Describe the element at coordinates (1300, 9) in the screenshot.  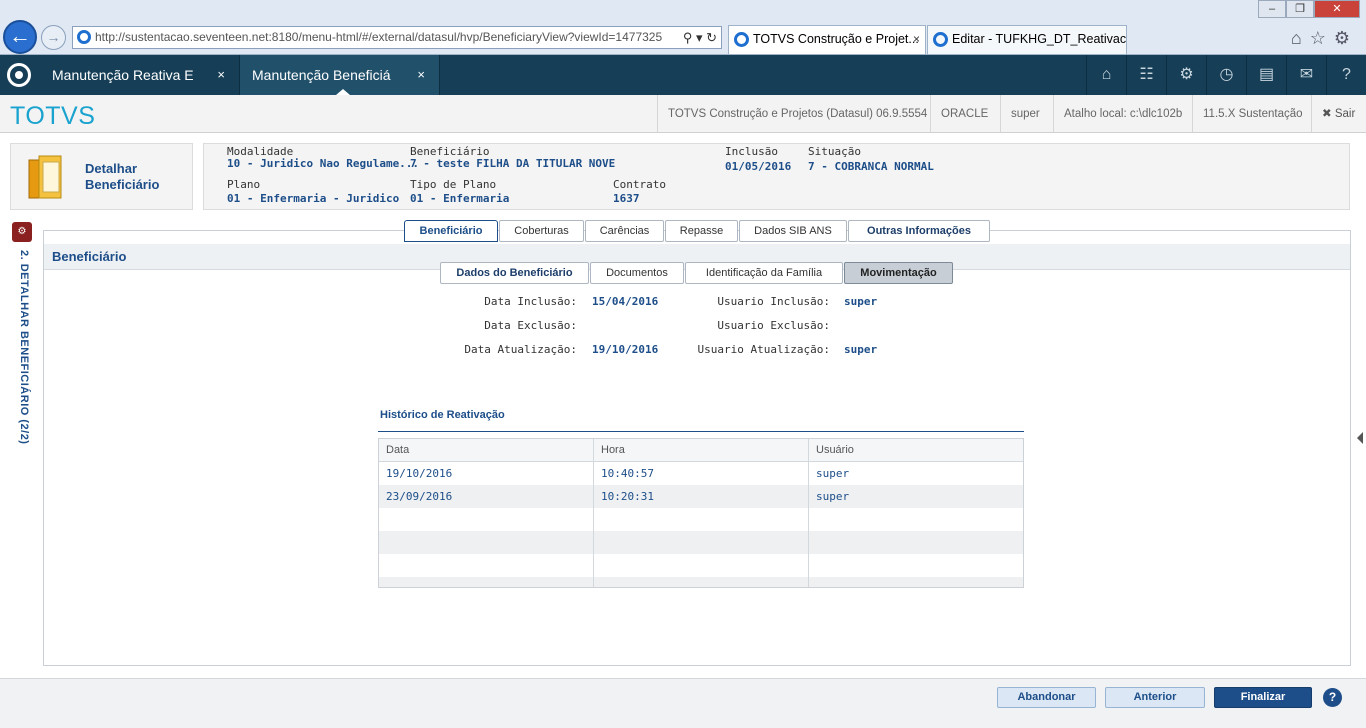
I see `restore-icon: ❐` at that location.